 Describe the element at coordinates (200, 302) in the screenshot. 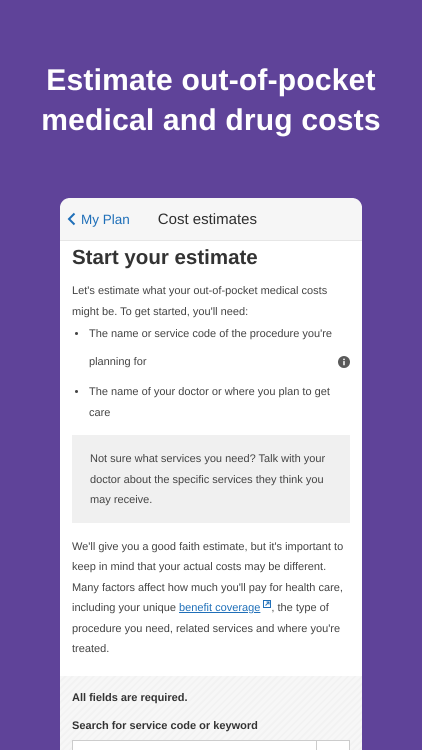

I see `intro-text: Let's estimate what your out-of-pocket medical costs might be. To get started, you'll need:` at that location.